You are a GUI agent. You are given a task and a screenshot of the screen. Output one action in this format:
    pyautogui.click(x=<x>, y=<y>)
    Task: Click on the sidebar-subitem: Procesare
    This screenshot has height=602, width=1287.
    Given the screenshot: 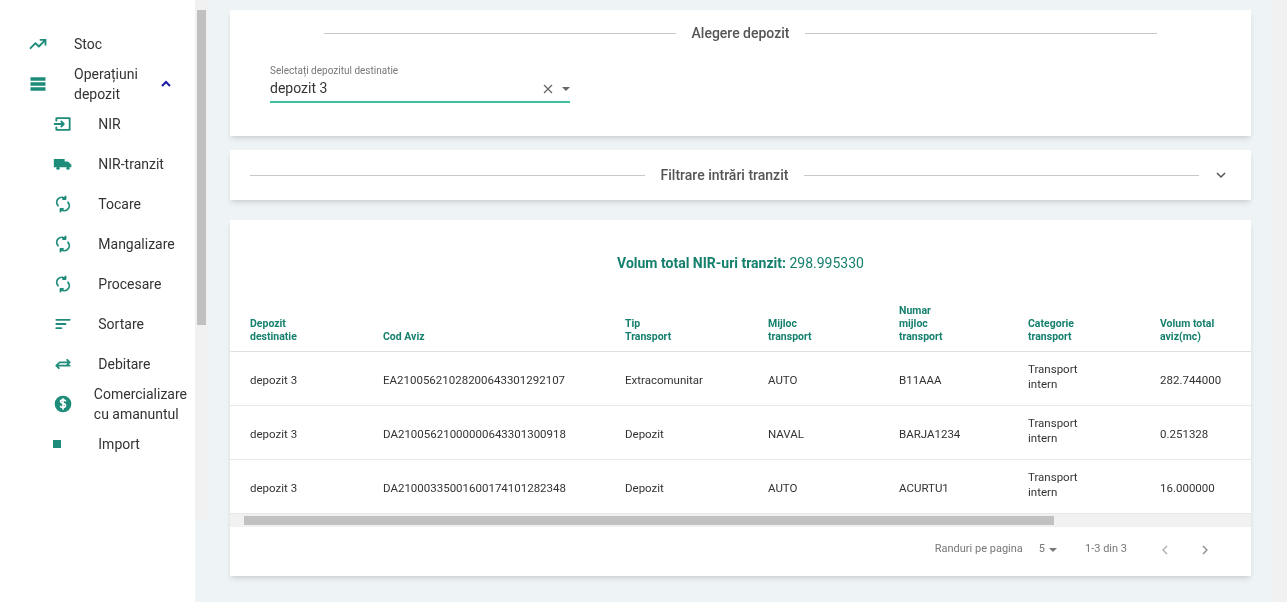 What is the action you would take?
    pyautogui.click(x=97, y=284)
    